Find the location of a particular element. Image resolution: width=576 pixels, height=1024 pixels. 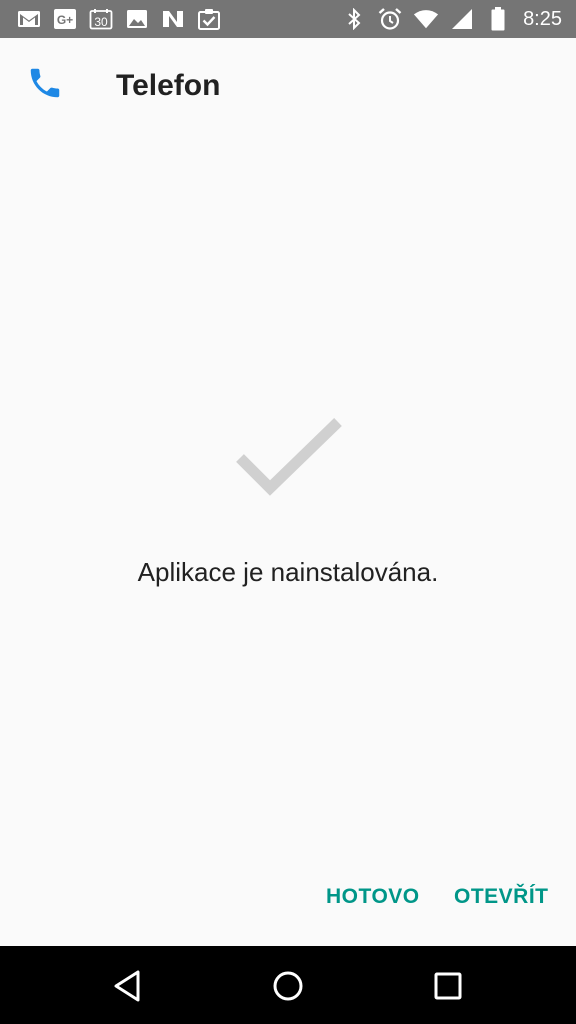

google-plus-label: G+ is located at coordinates (65, 20).